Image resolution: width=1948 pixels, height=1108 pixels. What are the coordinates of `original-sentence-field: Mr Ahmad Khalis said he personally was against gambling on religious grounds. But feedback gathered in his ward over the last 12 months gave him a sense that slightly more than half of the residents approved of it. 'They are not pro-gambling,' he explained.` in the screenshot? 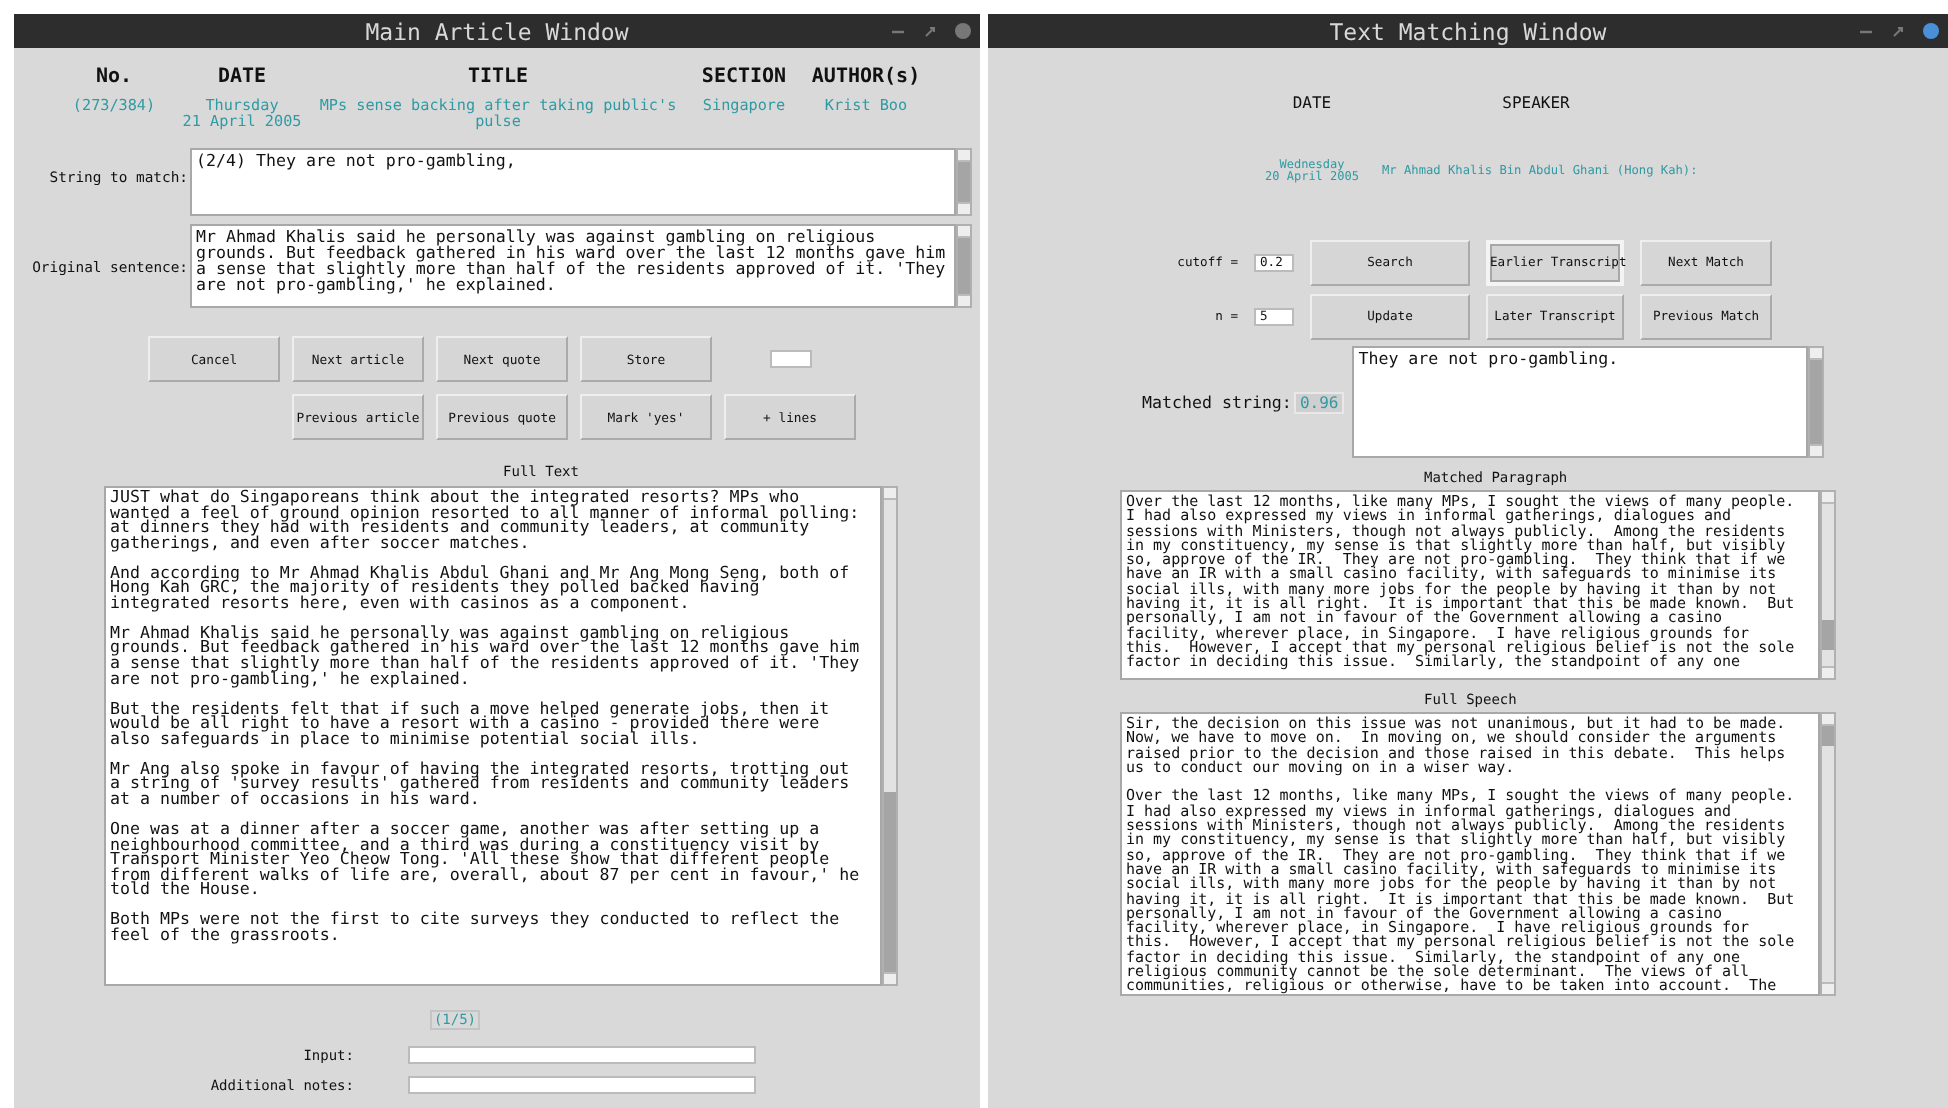 It's located at (573, 266).